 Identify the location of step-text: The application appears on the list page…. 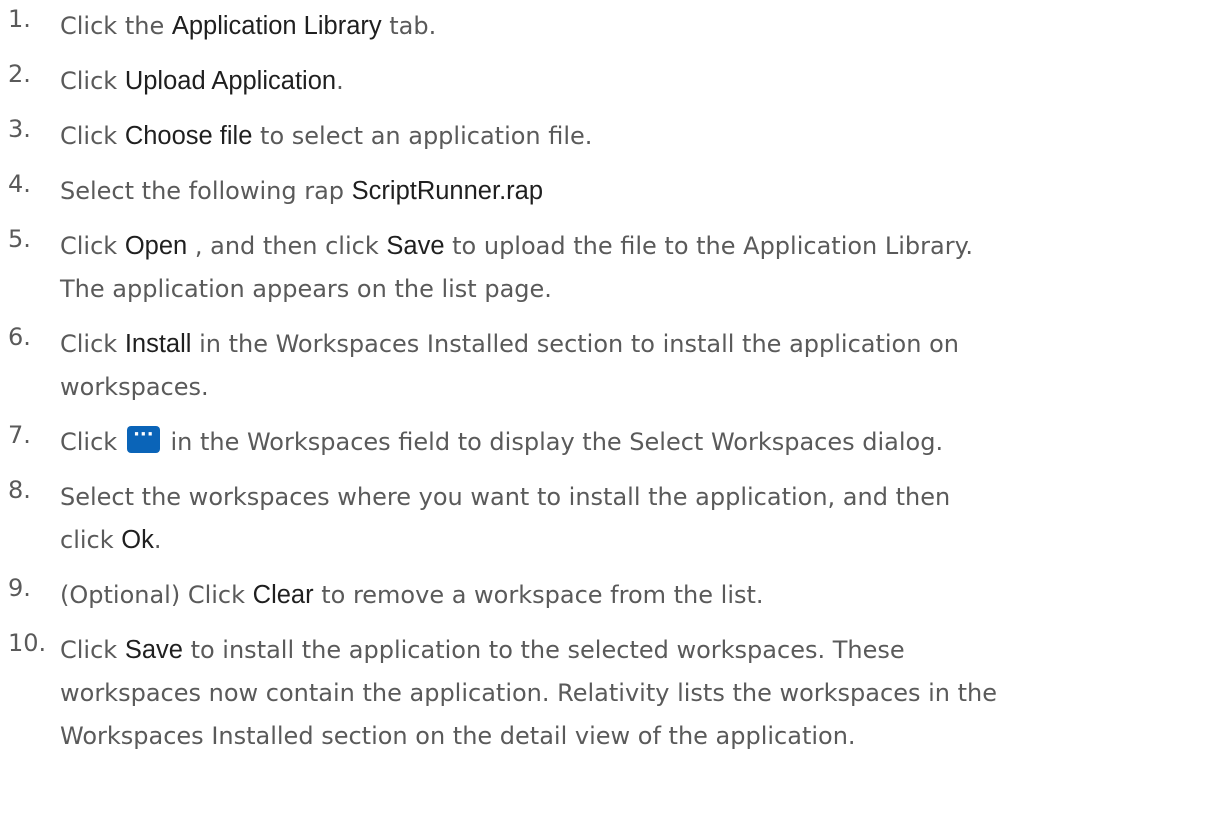
(306, 289).